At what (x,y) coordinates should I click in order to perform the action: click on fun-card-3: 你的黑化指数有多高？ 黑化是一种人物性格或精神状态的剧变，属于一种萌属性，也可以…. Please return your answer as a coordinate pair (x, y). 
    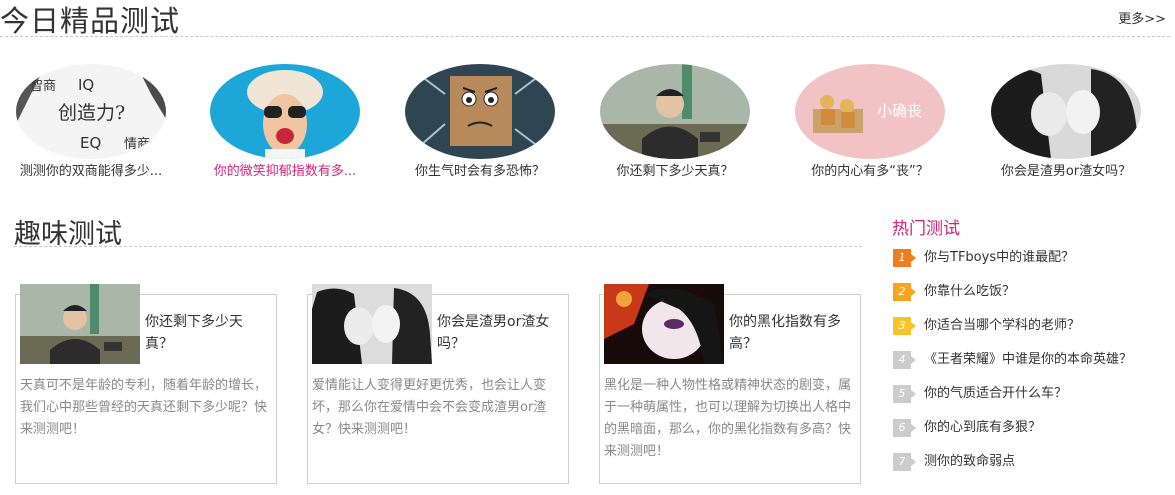
    Looking at the image, I should click on (730, 384).